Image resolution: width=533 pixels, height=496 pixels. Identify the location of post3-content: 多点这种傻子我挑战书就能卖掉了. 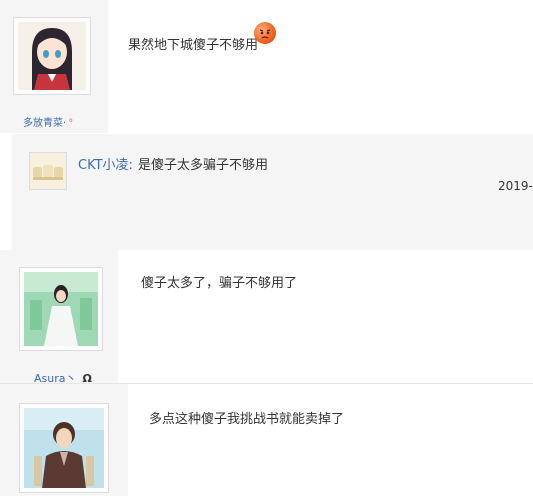
(247, 419).